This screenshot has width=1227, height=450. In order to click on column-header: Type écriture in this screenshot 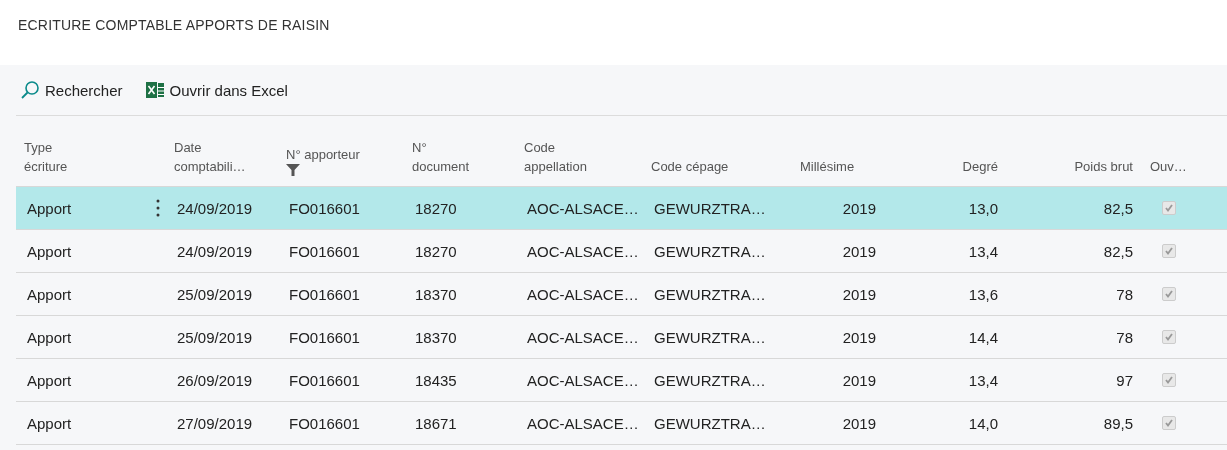, I will do `click(46, 157)`.